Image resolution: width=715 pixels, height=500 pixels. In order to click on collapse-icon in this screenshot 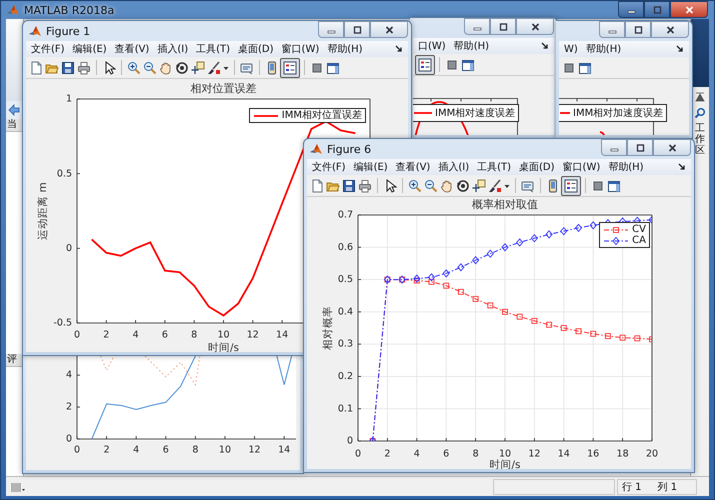, I will do `click(700, 97)`.